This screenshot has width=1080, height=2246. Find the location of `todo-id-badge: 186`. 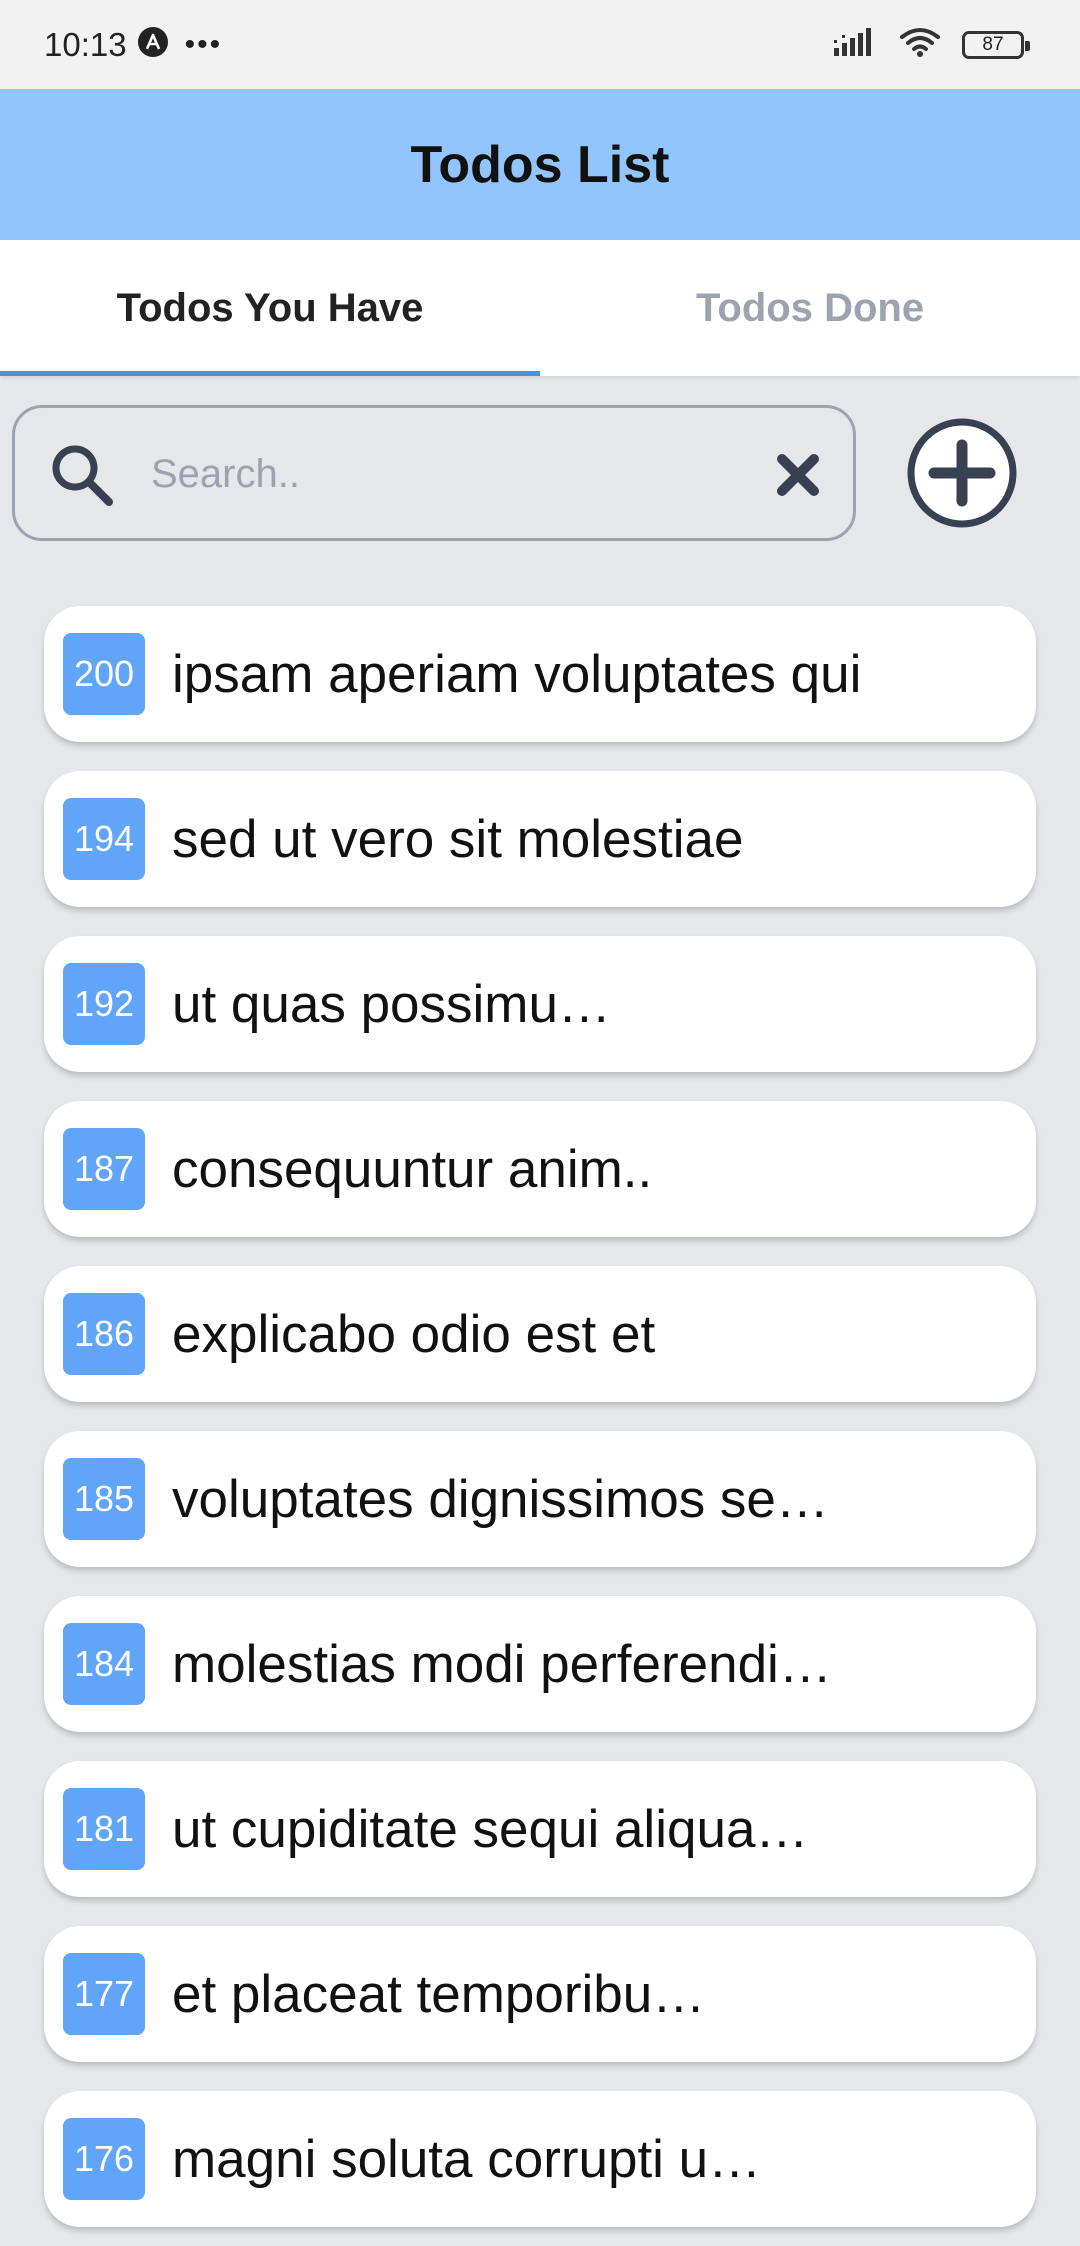

todo-id-badge: 186 is located at coordinates (104, 1334).